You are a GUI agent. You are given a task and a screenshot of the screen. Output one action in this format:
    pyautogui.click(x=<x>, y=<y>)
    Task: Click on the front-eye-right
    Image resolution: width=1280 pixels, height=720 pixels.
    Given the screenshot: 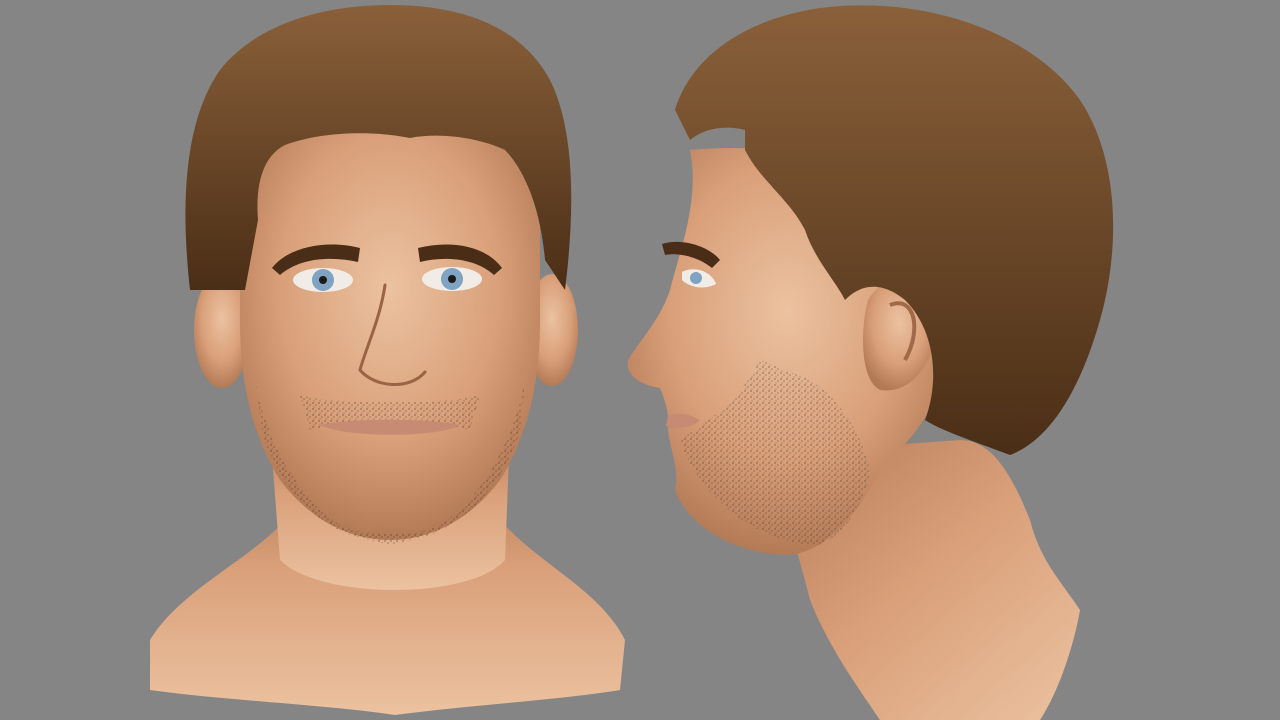 What is the action you would take?
    pyautogui.click(x=452, y=279)
    